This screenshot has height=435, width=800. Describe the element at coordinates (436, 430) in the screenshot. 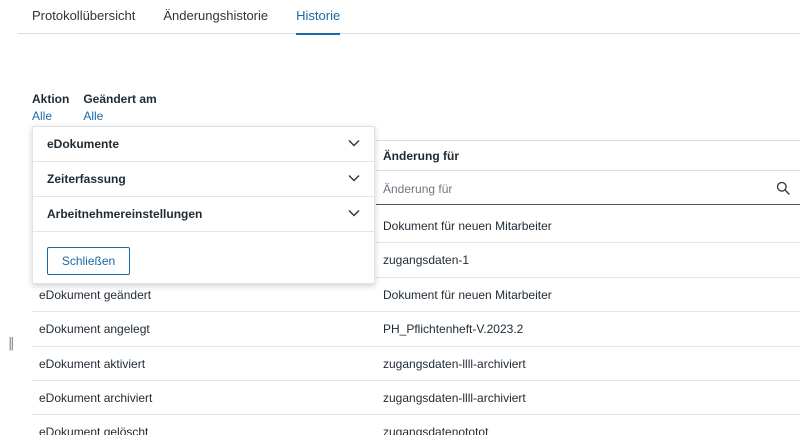

I see `change-for-cell: zugangsdatenototot` at that location.